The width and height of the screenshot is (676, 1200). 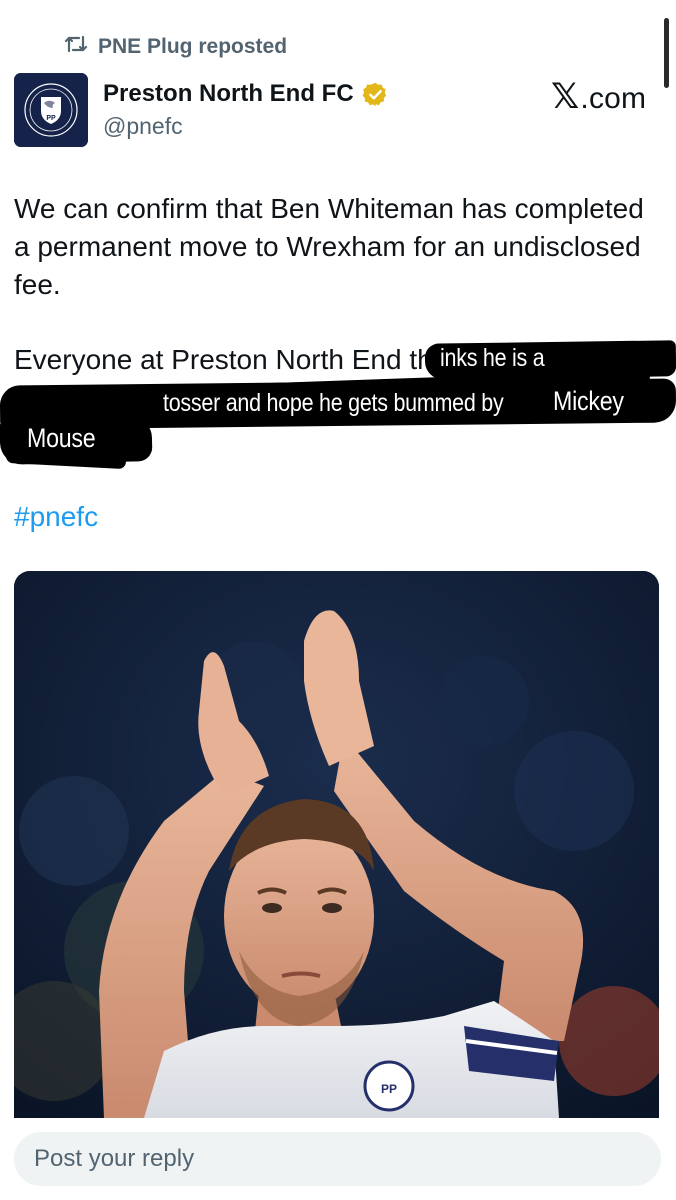 I want to click on x-com-brand: 𝕏 .com, so click(x=598, y=98).